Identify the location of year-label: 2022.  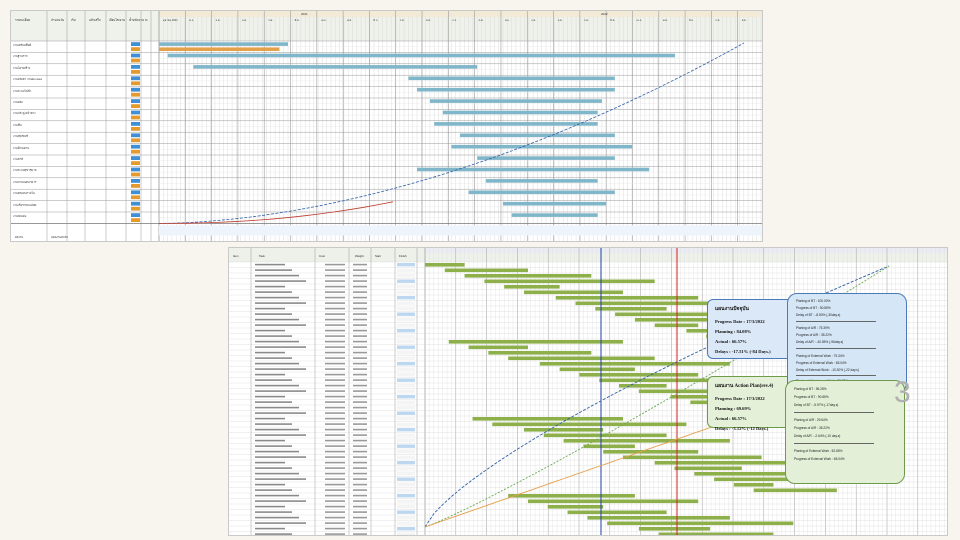
(604, 14).